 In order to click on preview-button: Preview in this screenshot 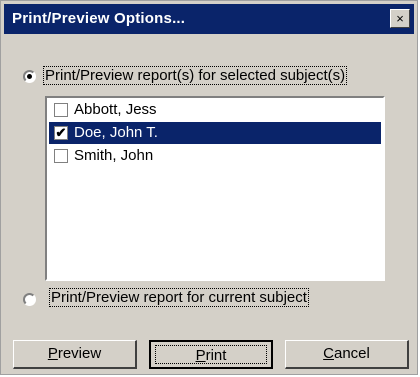, I will do `click(75, 354)`.